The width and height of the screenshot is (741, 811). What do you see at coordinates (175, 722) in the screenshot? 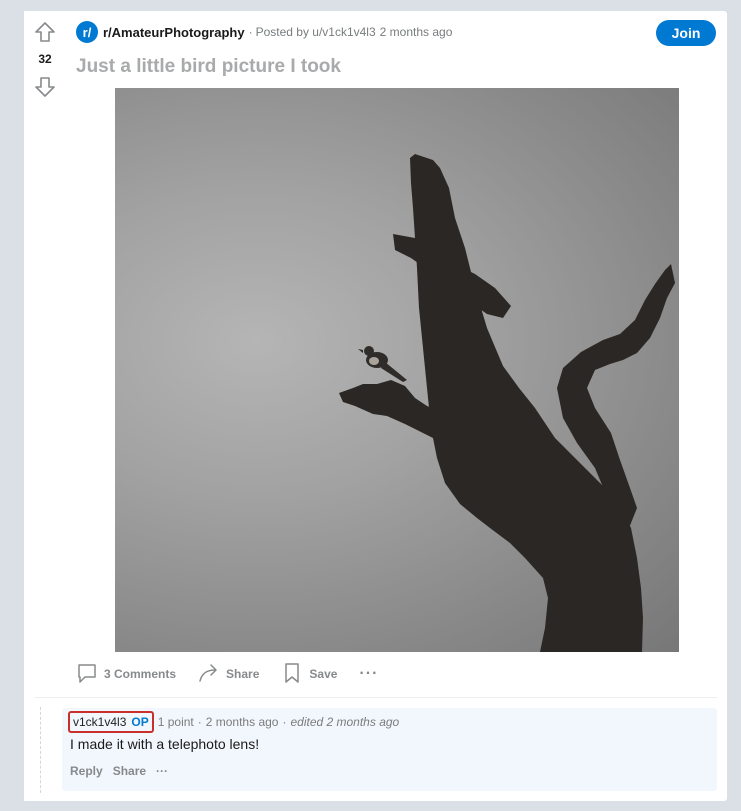
I see `comment-points: 1 point` at bounding box center [175, 722].